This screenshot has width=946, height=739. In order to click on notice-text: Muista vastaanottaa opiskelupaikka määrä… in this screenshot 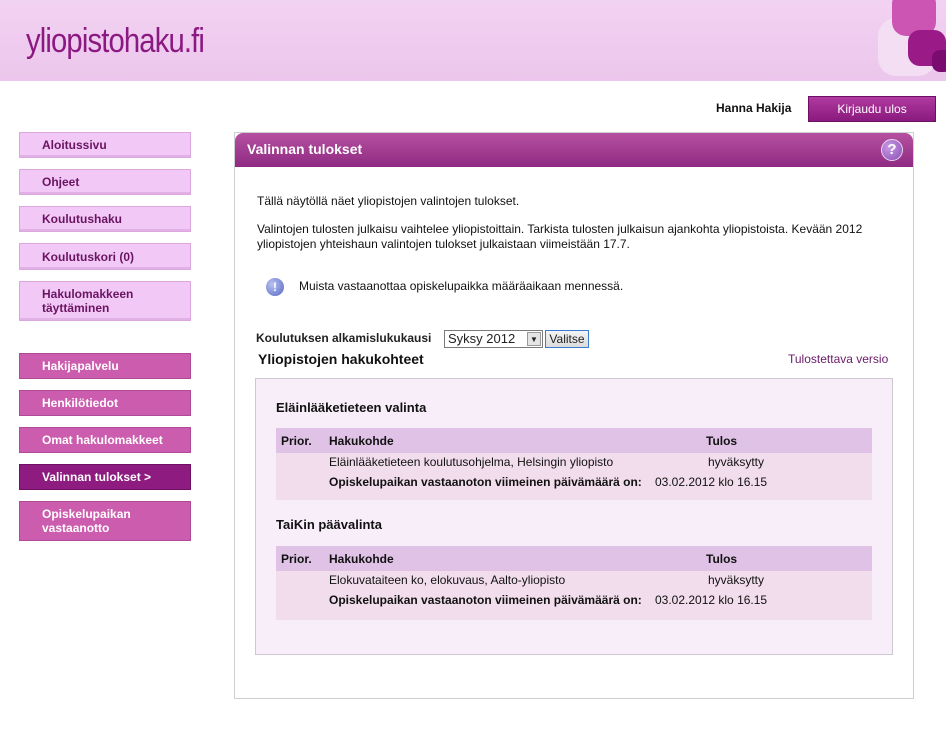, I will do `click(461, 286)`.